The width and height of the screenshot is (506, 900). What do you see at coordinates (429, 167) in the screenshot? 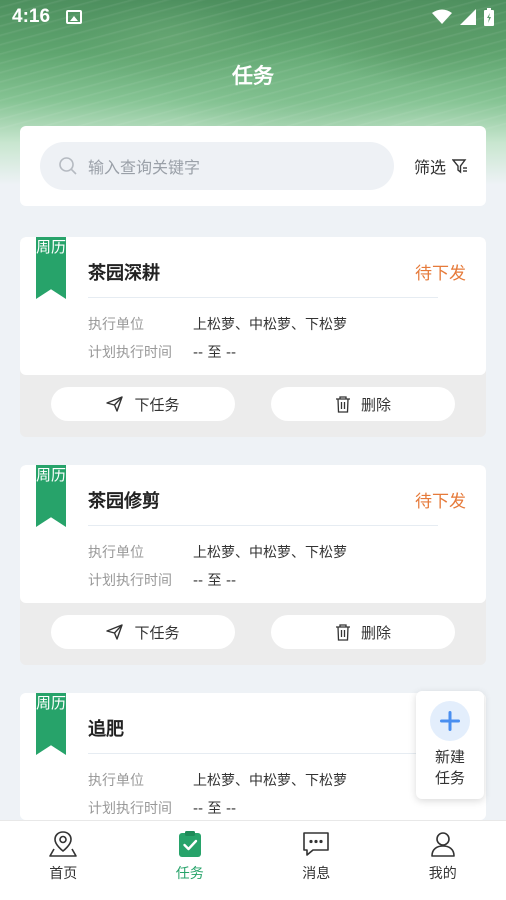
I see `filter-label: 筛选` at bounding box center [429, 167].